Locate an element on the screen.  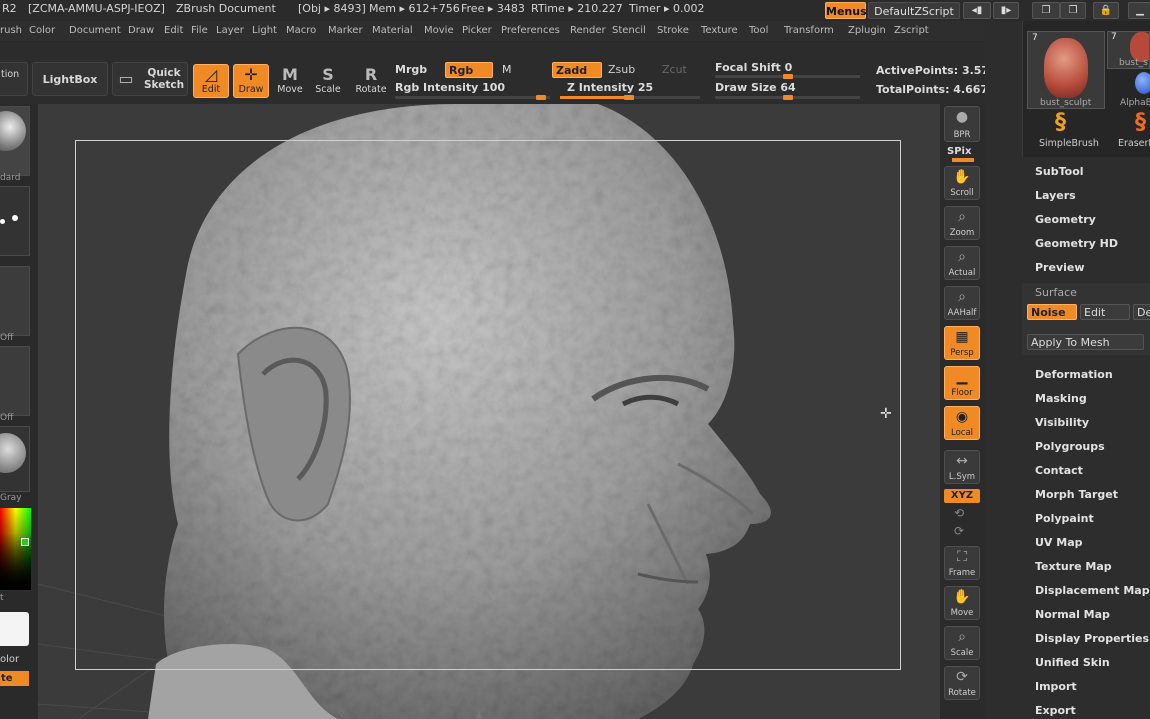
xyz-sym-button: XYZ is located at coordinates (962, 496).